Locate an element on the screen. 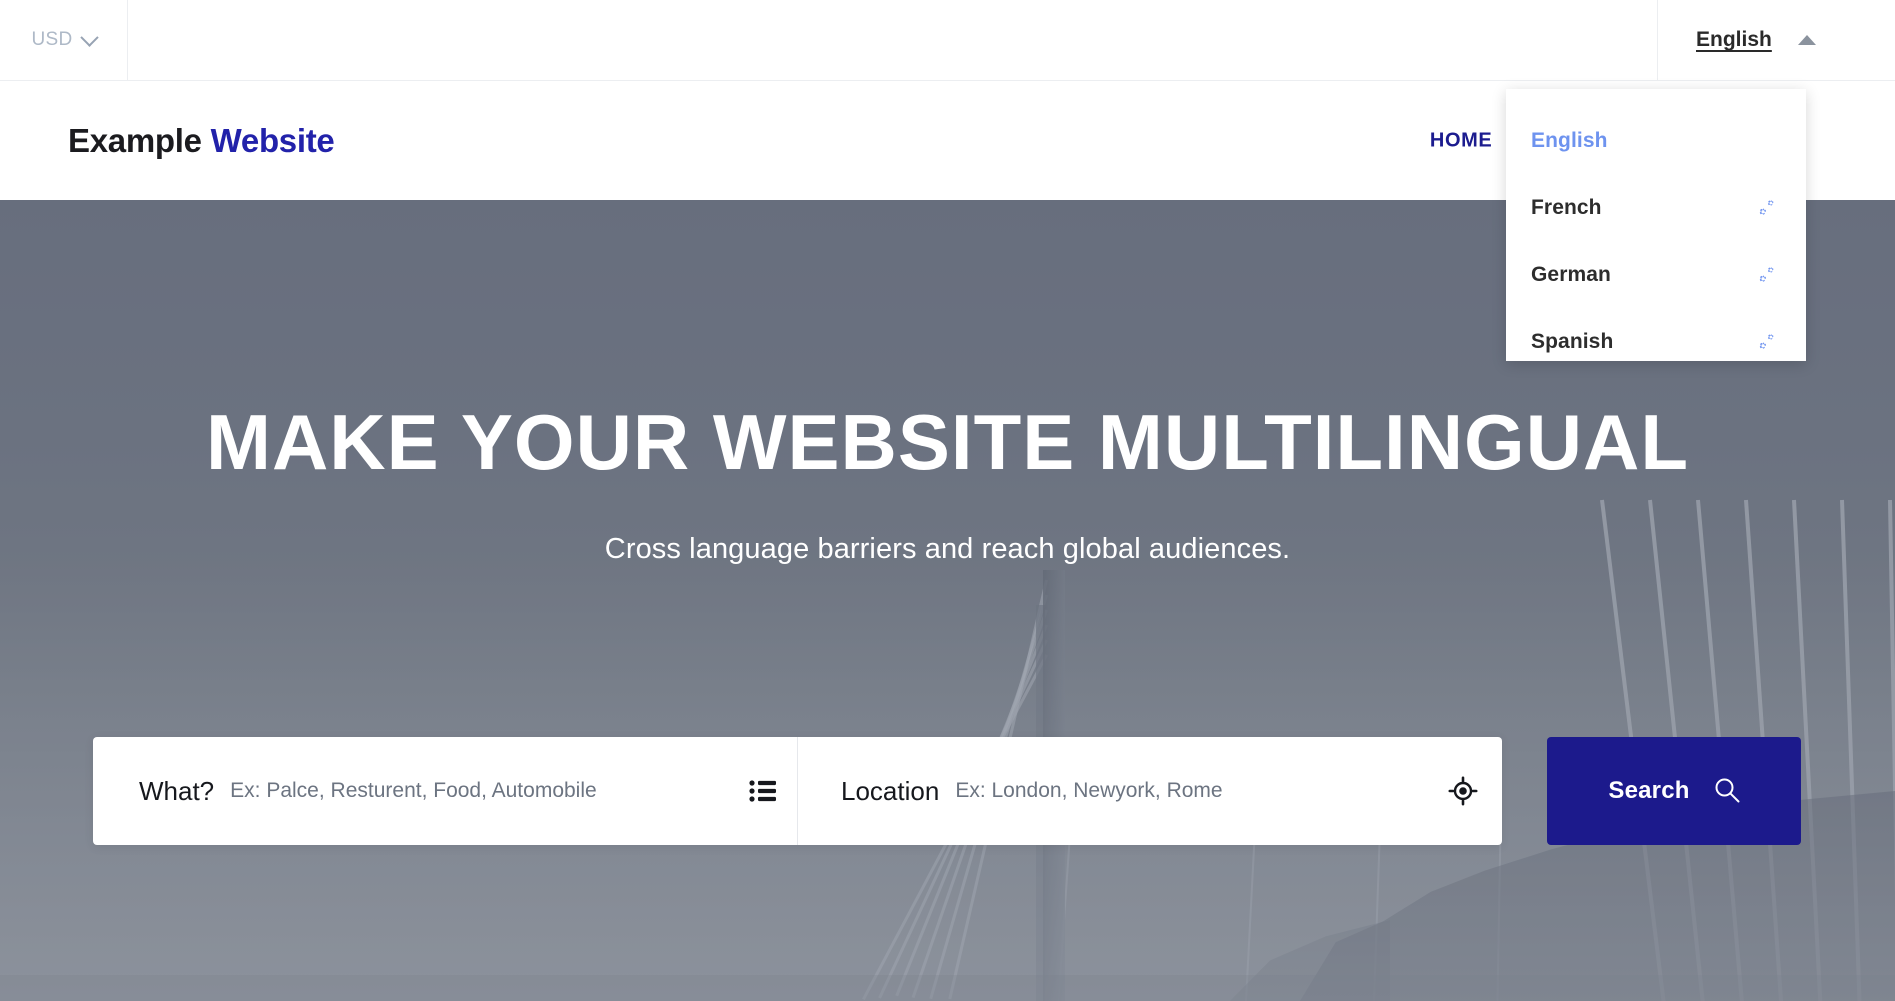  currency-selector: USD is located at coordinates (65, 39).